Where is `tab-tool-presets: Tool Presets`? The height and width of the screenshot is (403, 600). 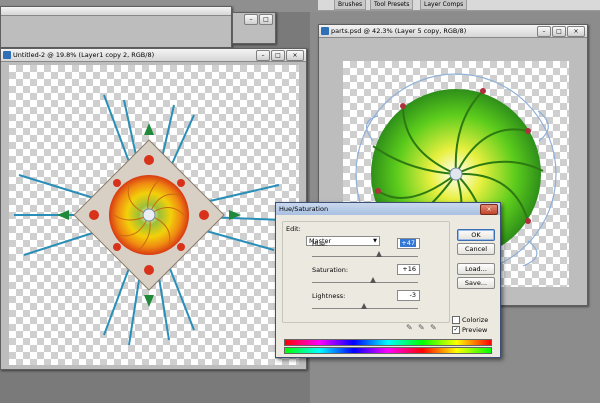 tab-tool-presets: Tool Presets is located at coordinates (392, 5).